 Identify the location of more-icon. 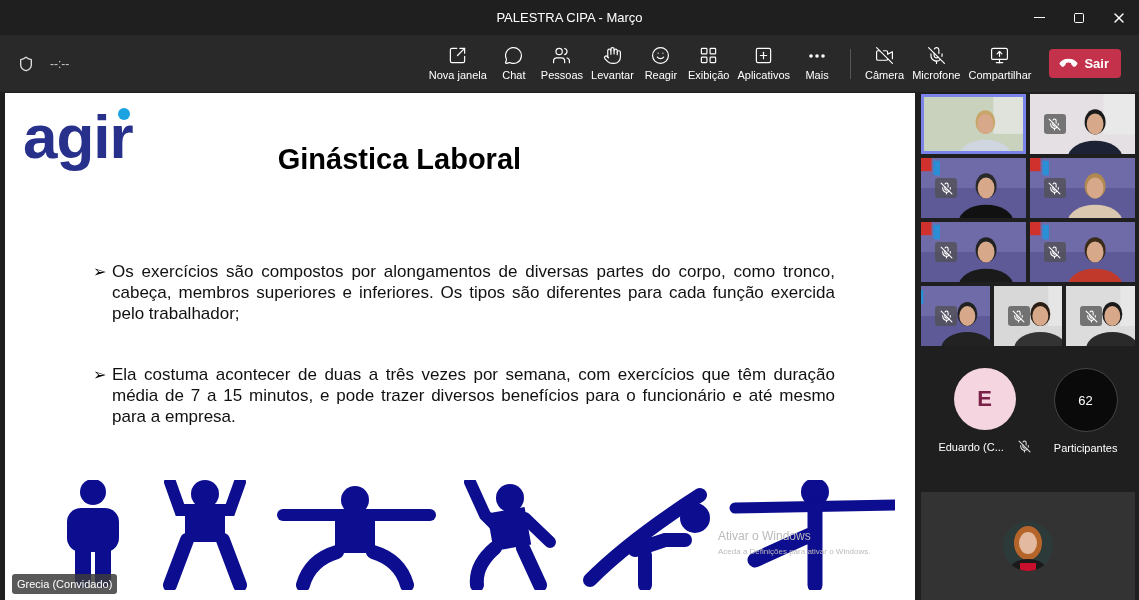
(817, 55).